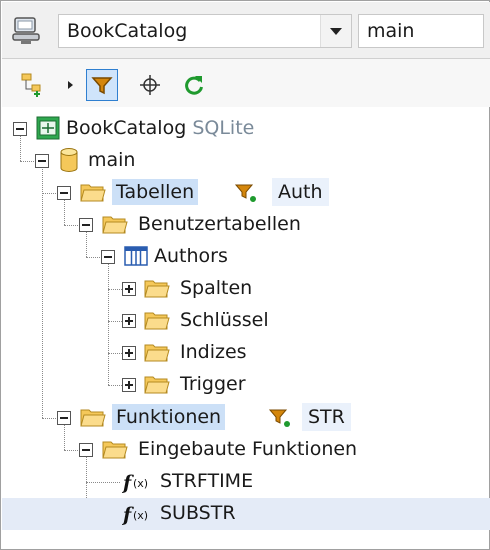 This screenshot has height=550, width=490. I want to click on add-object-button, so click(32, 85).